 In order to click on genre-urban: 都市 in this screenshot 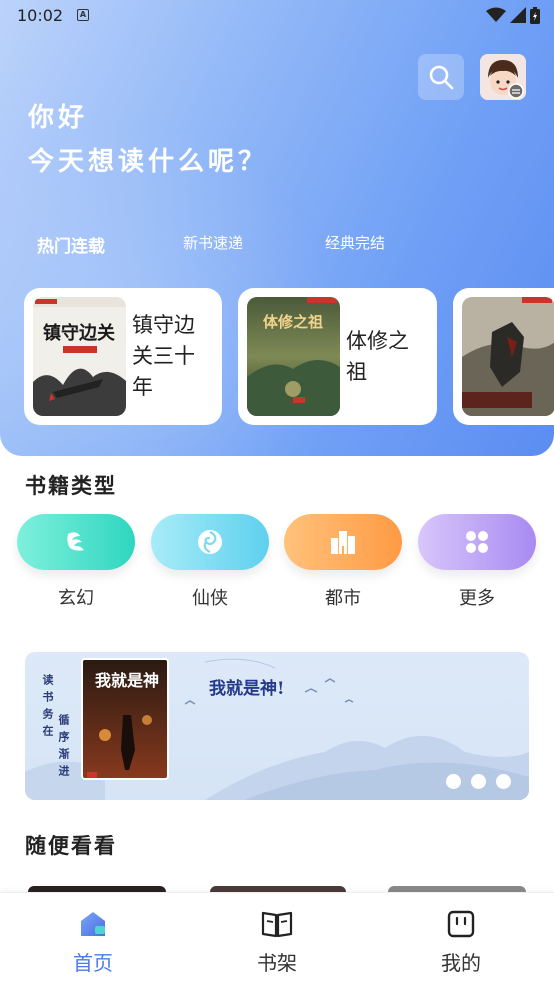, I will do `click(343, 562)`.